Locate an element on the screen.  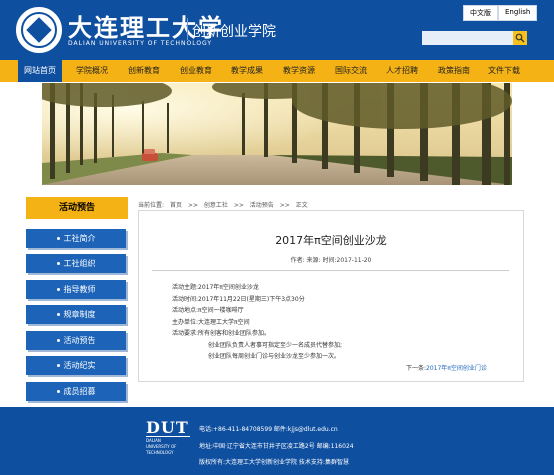
breadcrumb-current: 正文 is located at coordinates (301, 205).